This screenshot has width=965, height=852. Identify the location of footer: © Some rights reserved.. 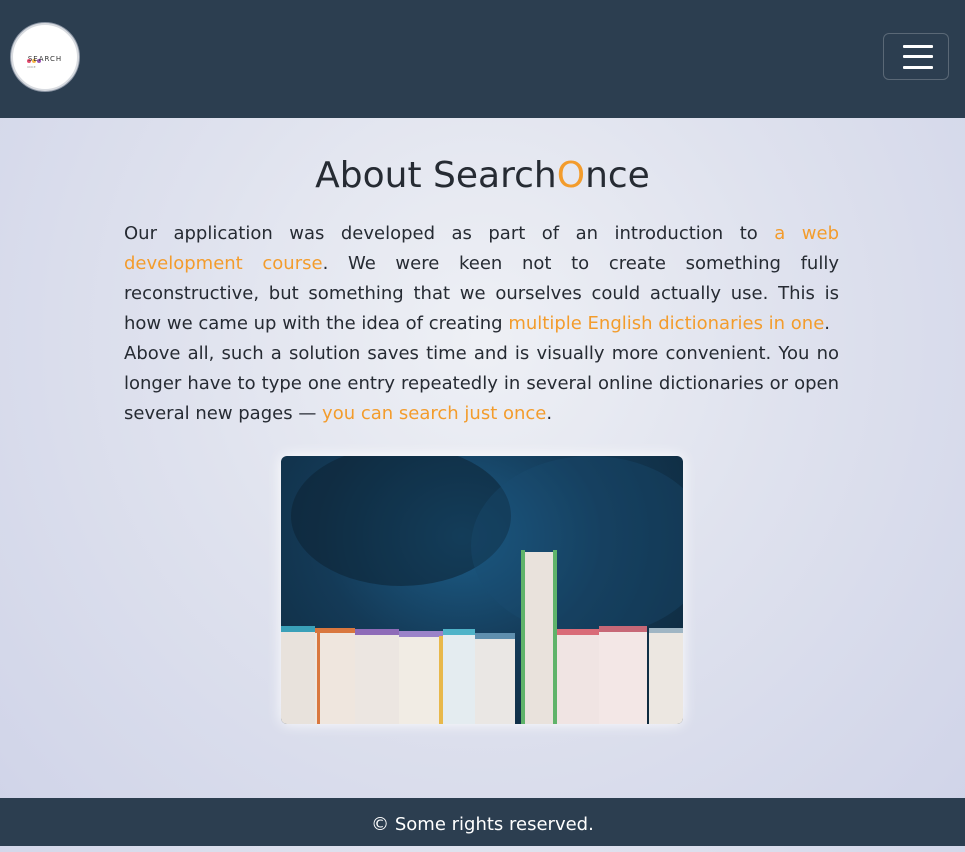
(482, 822).